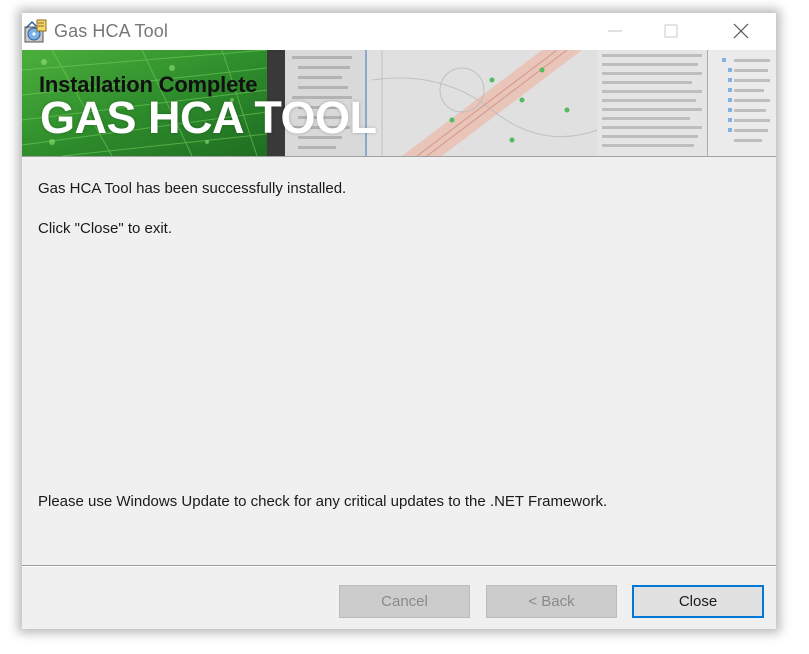 This screenshot has width=809, height=654. I want to click on minimize-icon, so click(615, 31).